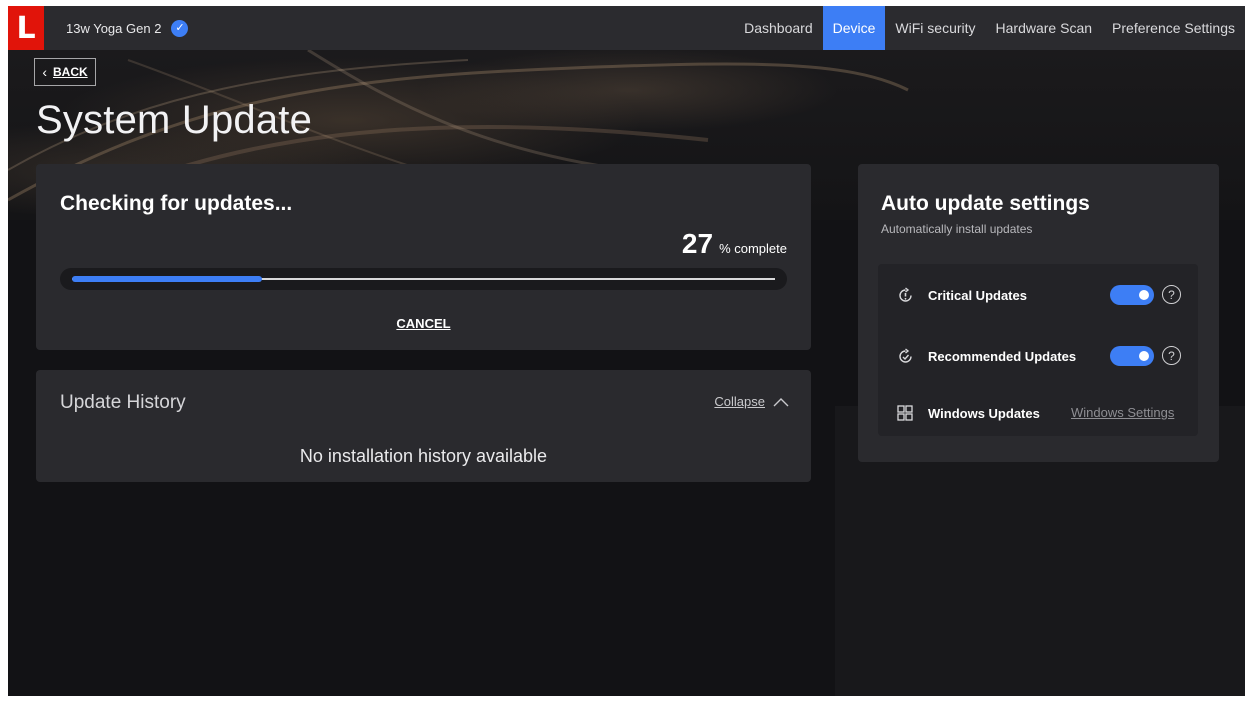 Image resolution: width=1245 pixels, height=704 pixels. I want to click on collapse-button: Collapse, so click(751, 401).